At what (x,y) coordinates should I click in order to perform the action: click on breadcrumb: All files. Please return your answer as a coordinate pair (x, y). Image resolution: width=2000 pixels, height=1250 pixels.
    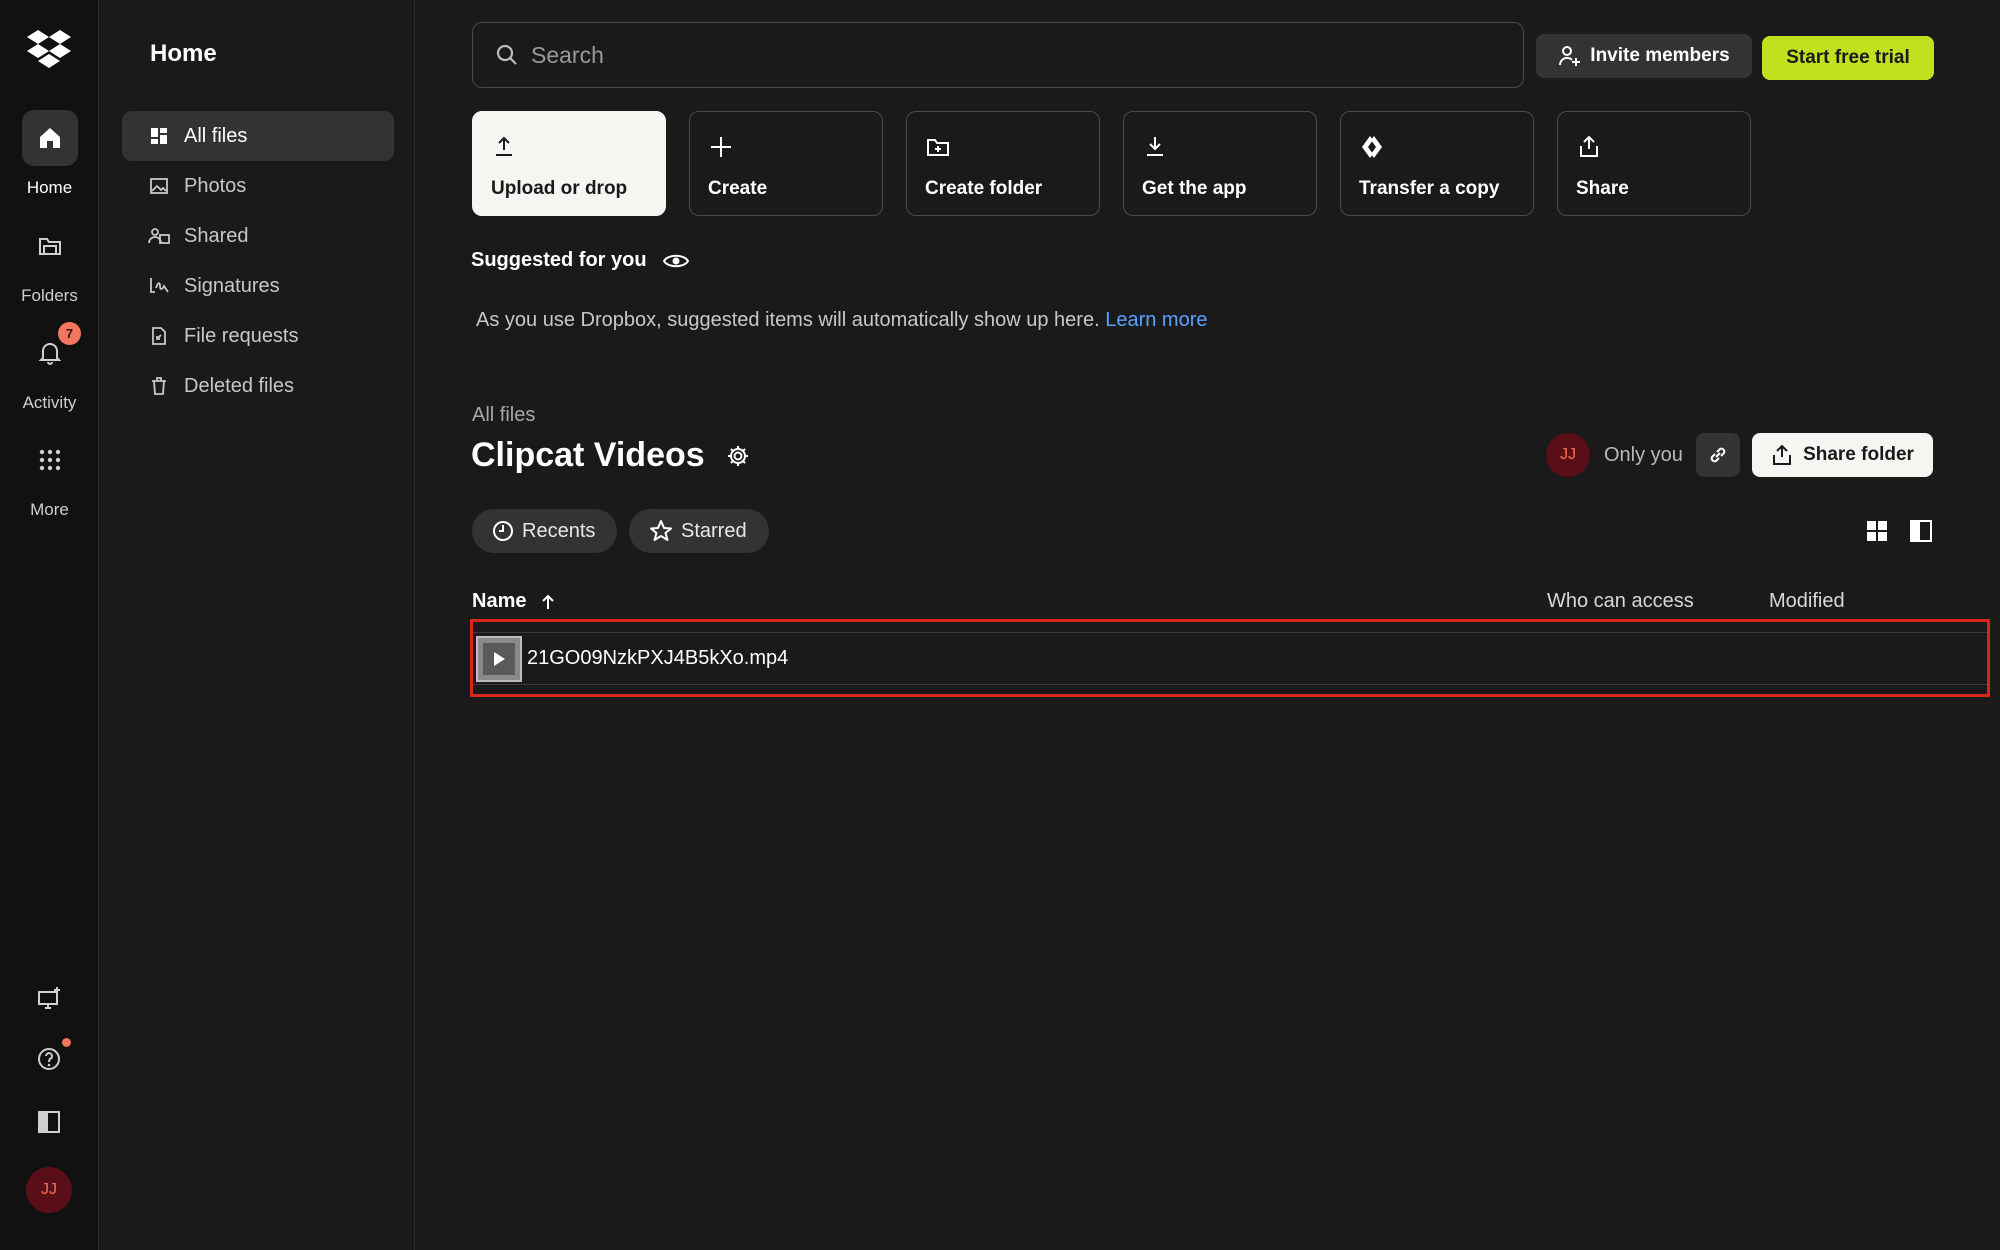
    Looking at the image, I should click on (503, 415).